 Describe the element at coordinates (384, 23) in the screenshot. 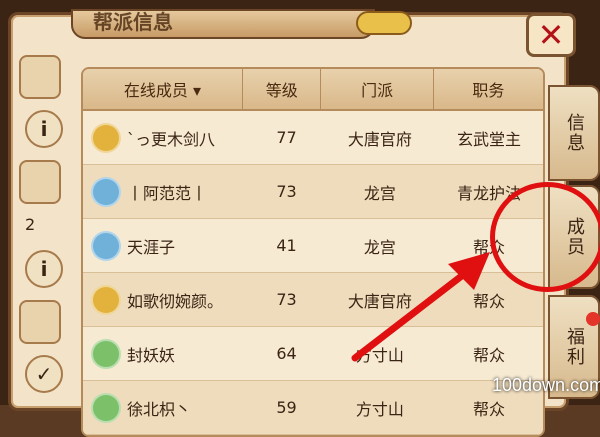

I see `title-ornament-icon` at that location.